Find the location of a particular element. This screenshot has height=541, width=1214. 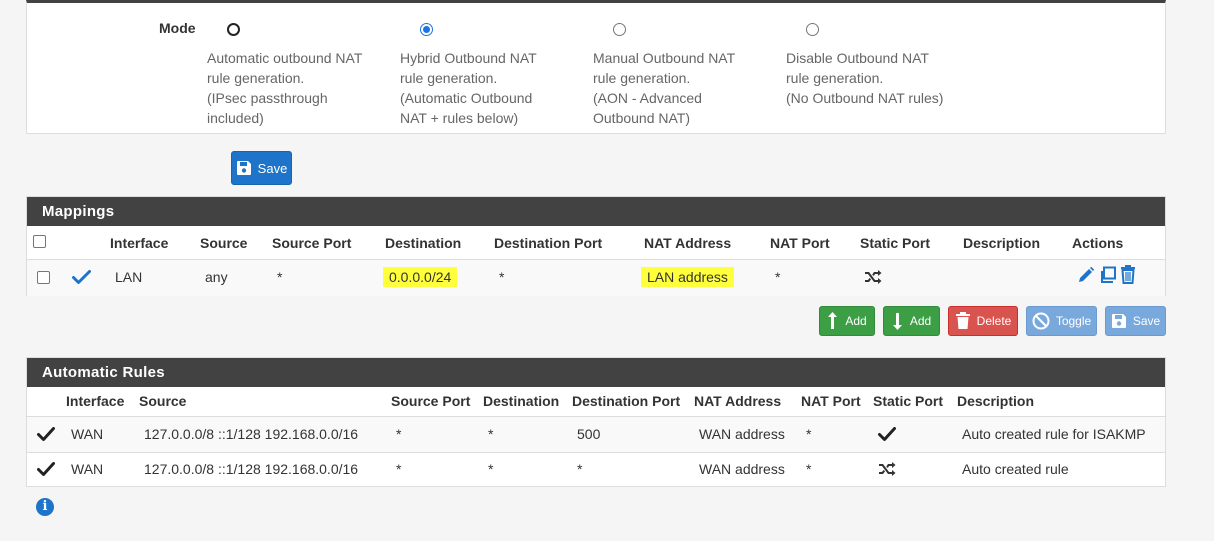

col-nat-port: NAT Port is located at coordinates (800, 243).